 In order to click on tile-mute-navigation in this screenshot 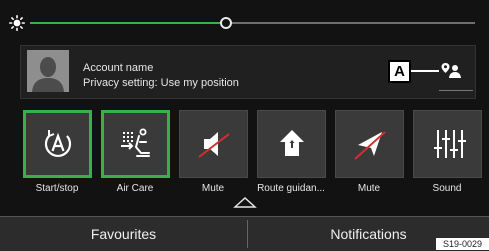, I will do `click(369, 144)`.